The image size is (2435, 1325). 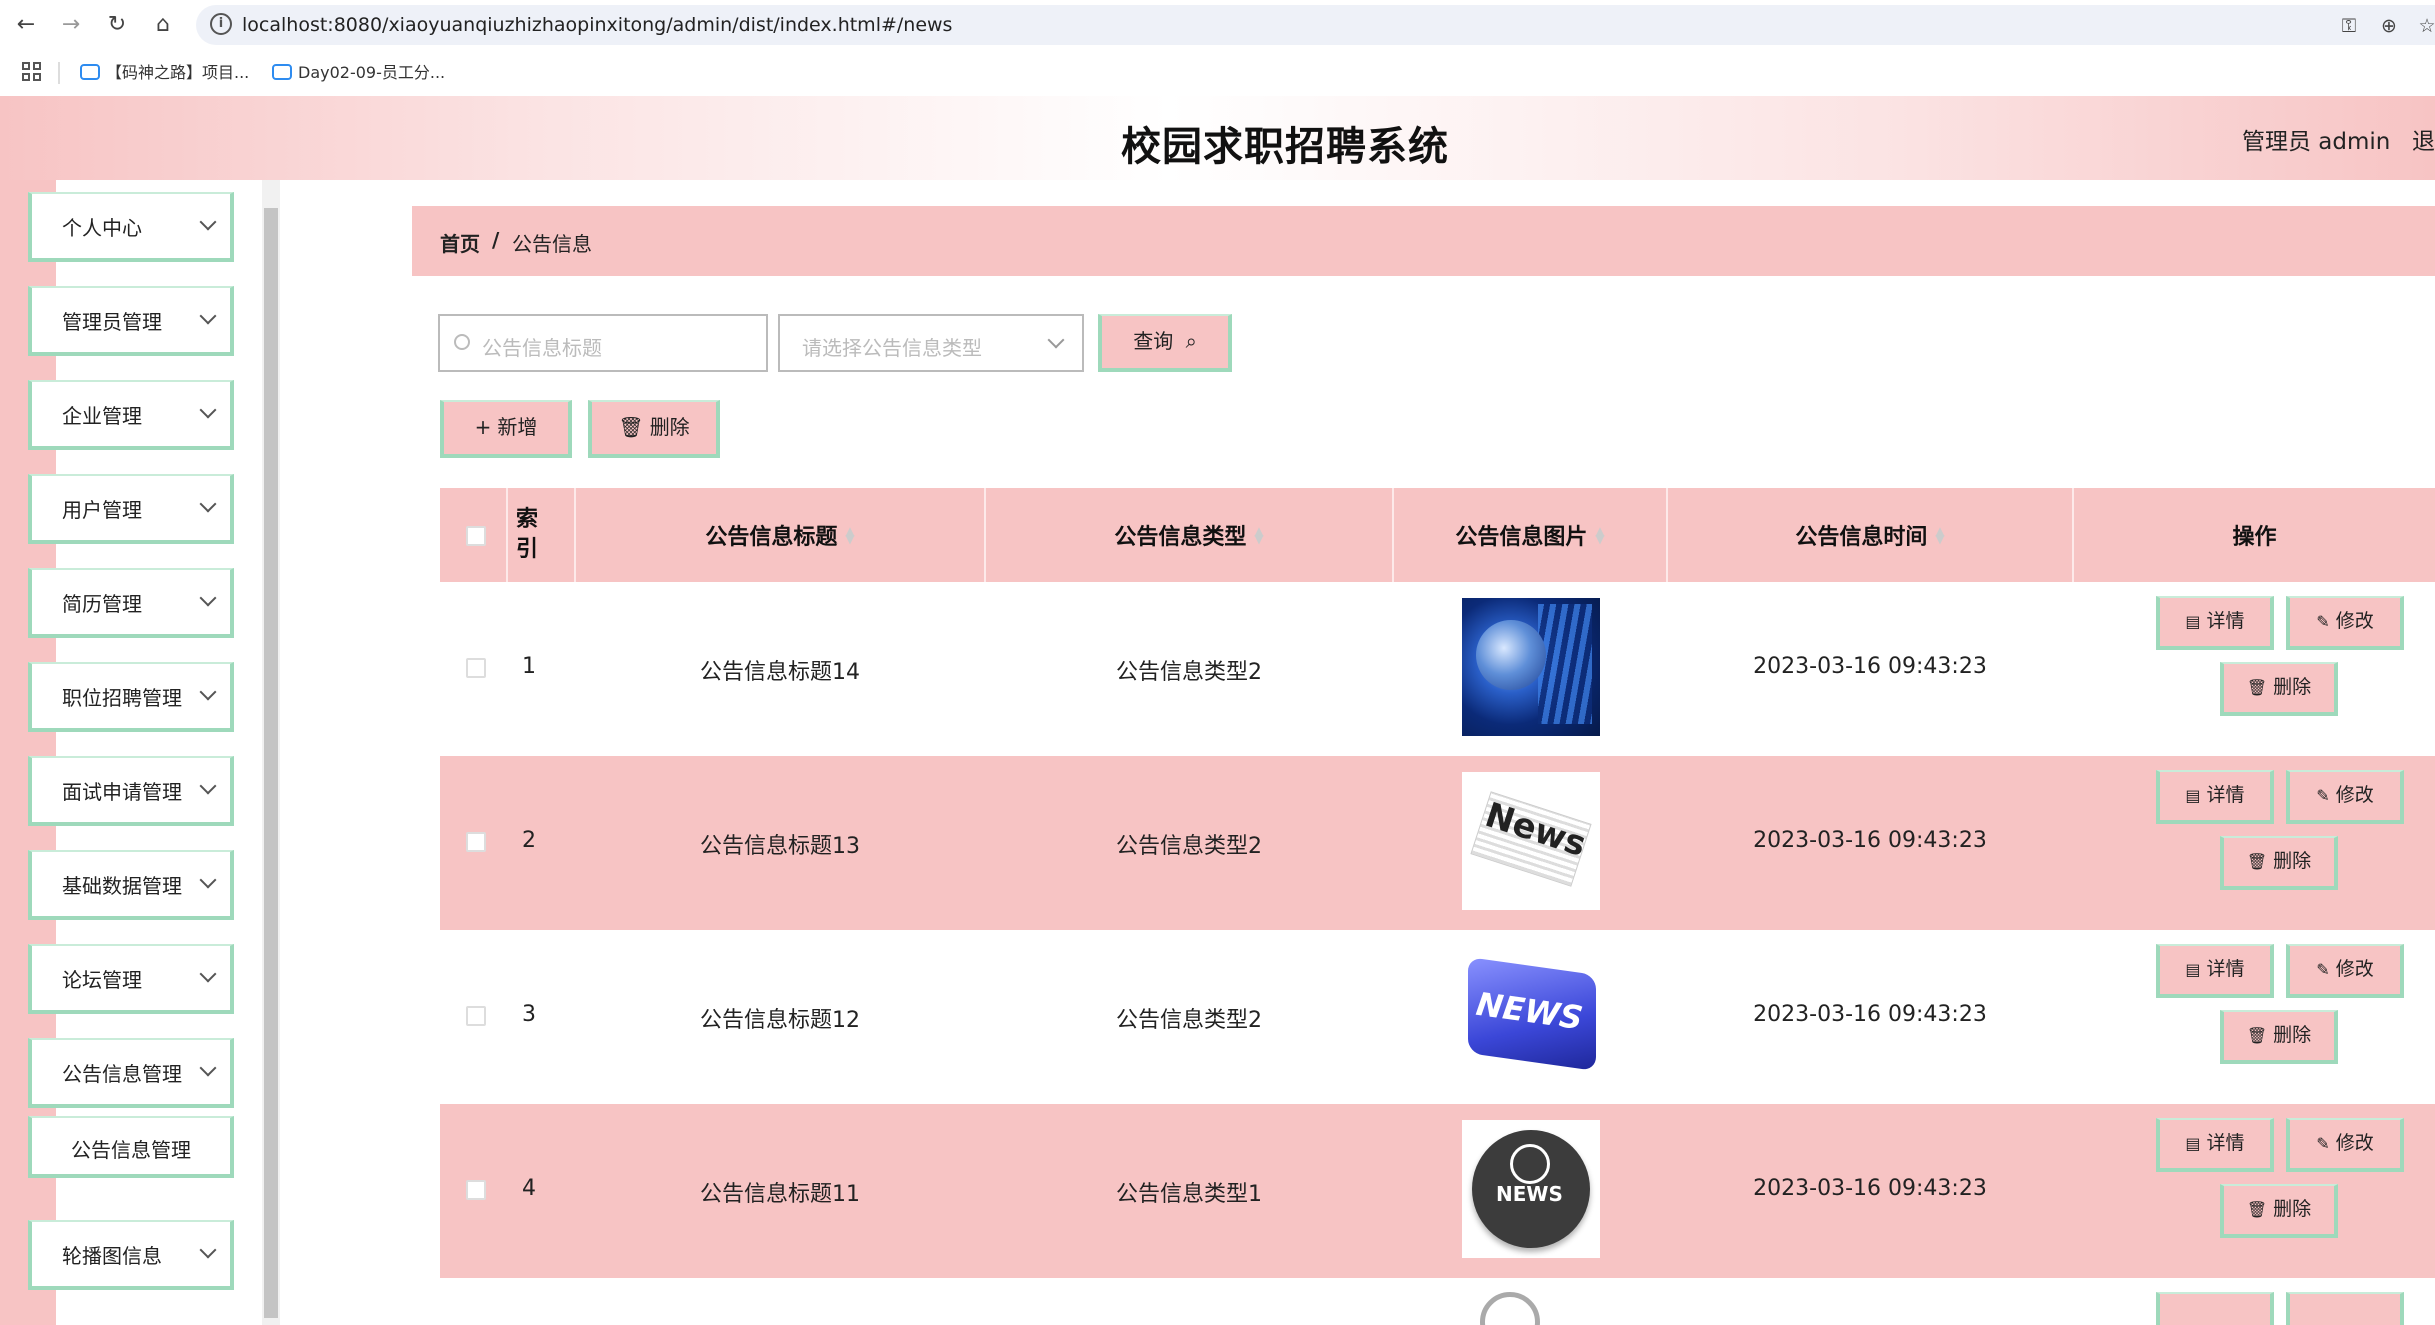 What do you see at coordinates (131, 227) in the screenshot?
I see `sidebar-item-personal-center: 个人中心` at bounding box center [131, 227].